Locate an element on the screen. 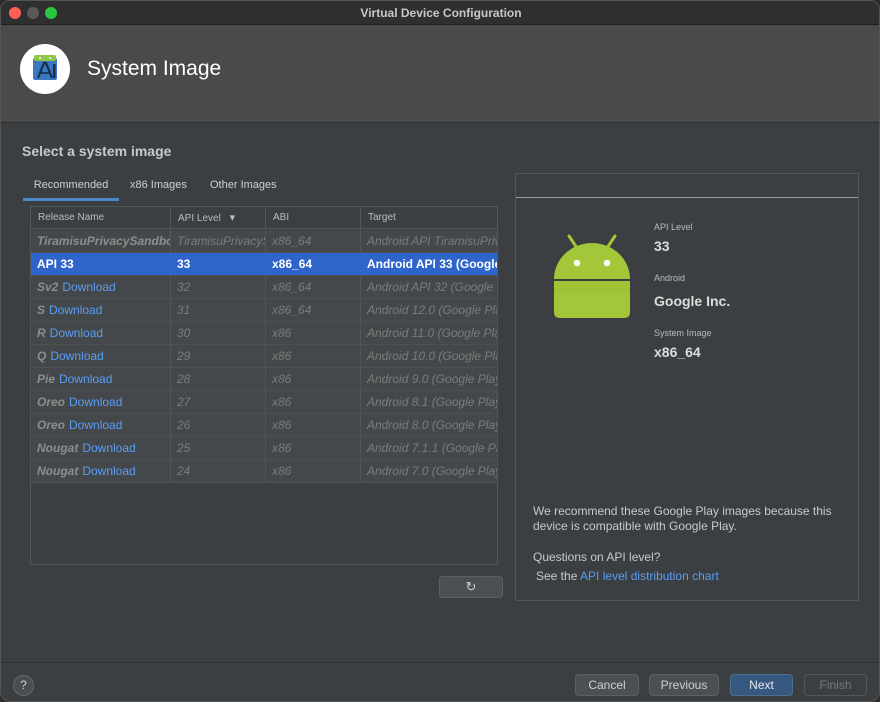 This screenshot has height=702, width=880. target-cell: Android 10.0 (Google Play is located at coordinates (432, 356).